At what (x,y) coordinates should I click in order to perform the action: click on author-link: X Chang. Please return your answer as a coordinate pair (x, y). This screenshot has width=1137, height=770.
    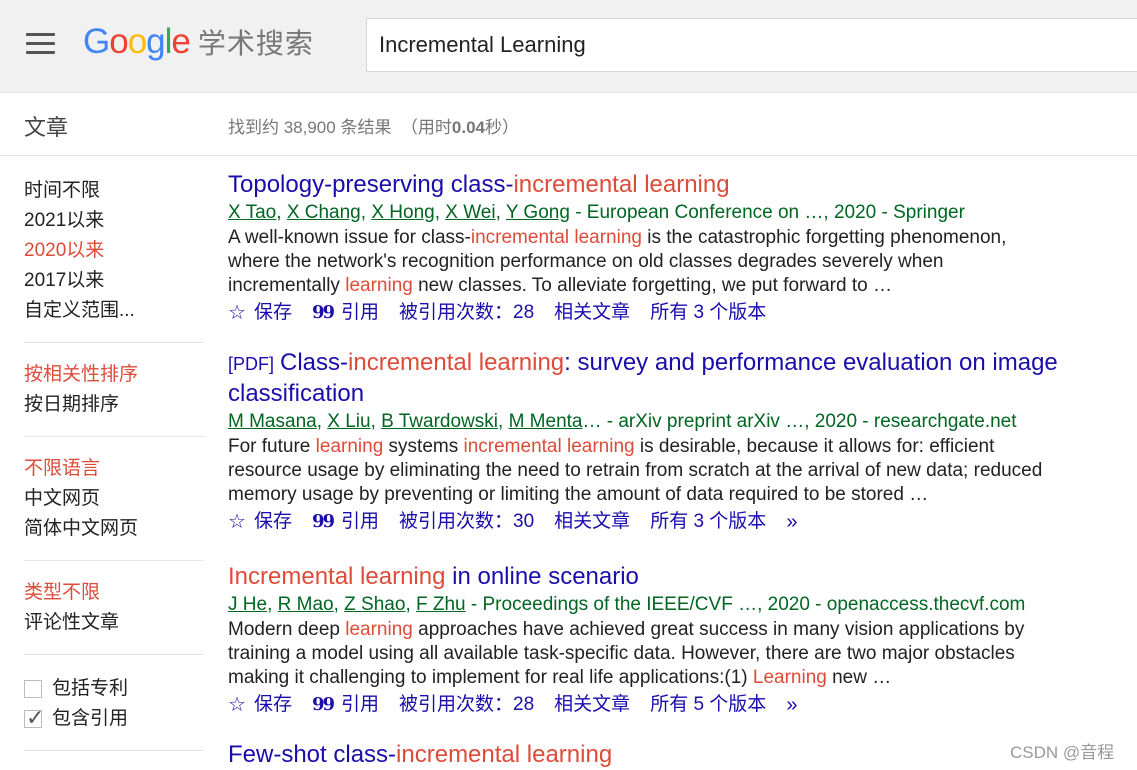
    Looking at the image, I should click on (324, 212).